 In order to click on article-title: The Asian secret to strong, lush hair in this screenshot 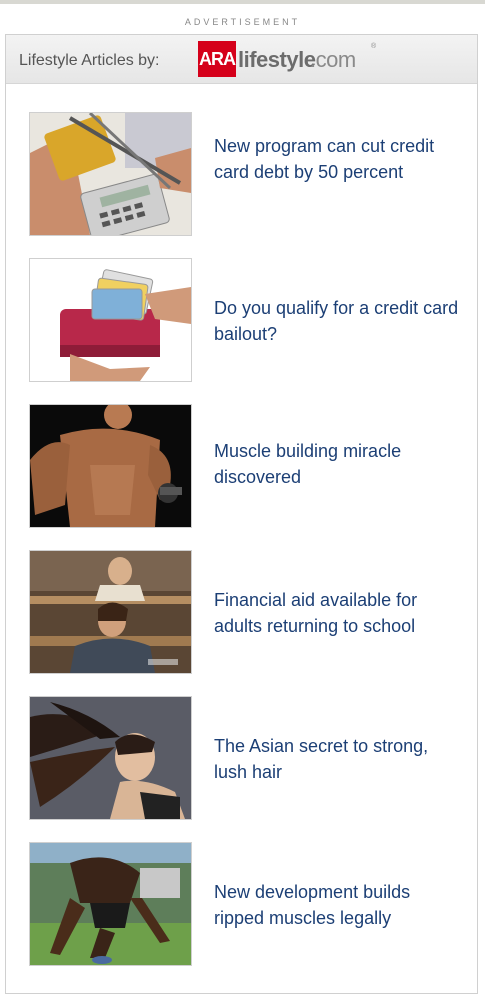, I will do `click(336, 759)`.